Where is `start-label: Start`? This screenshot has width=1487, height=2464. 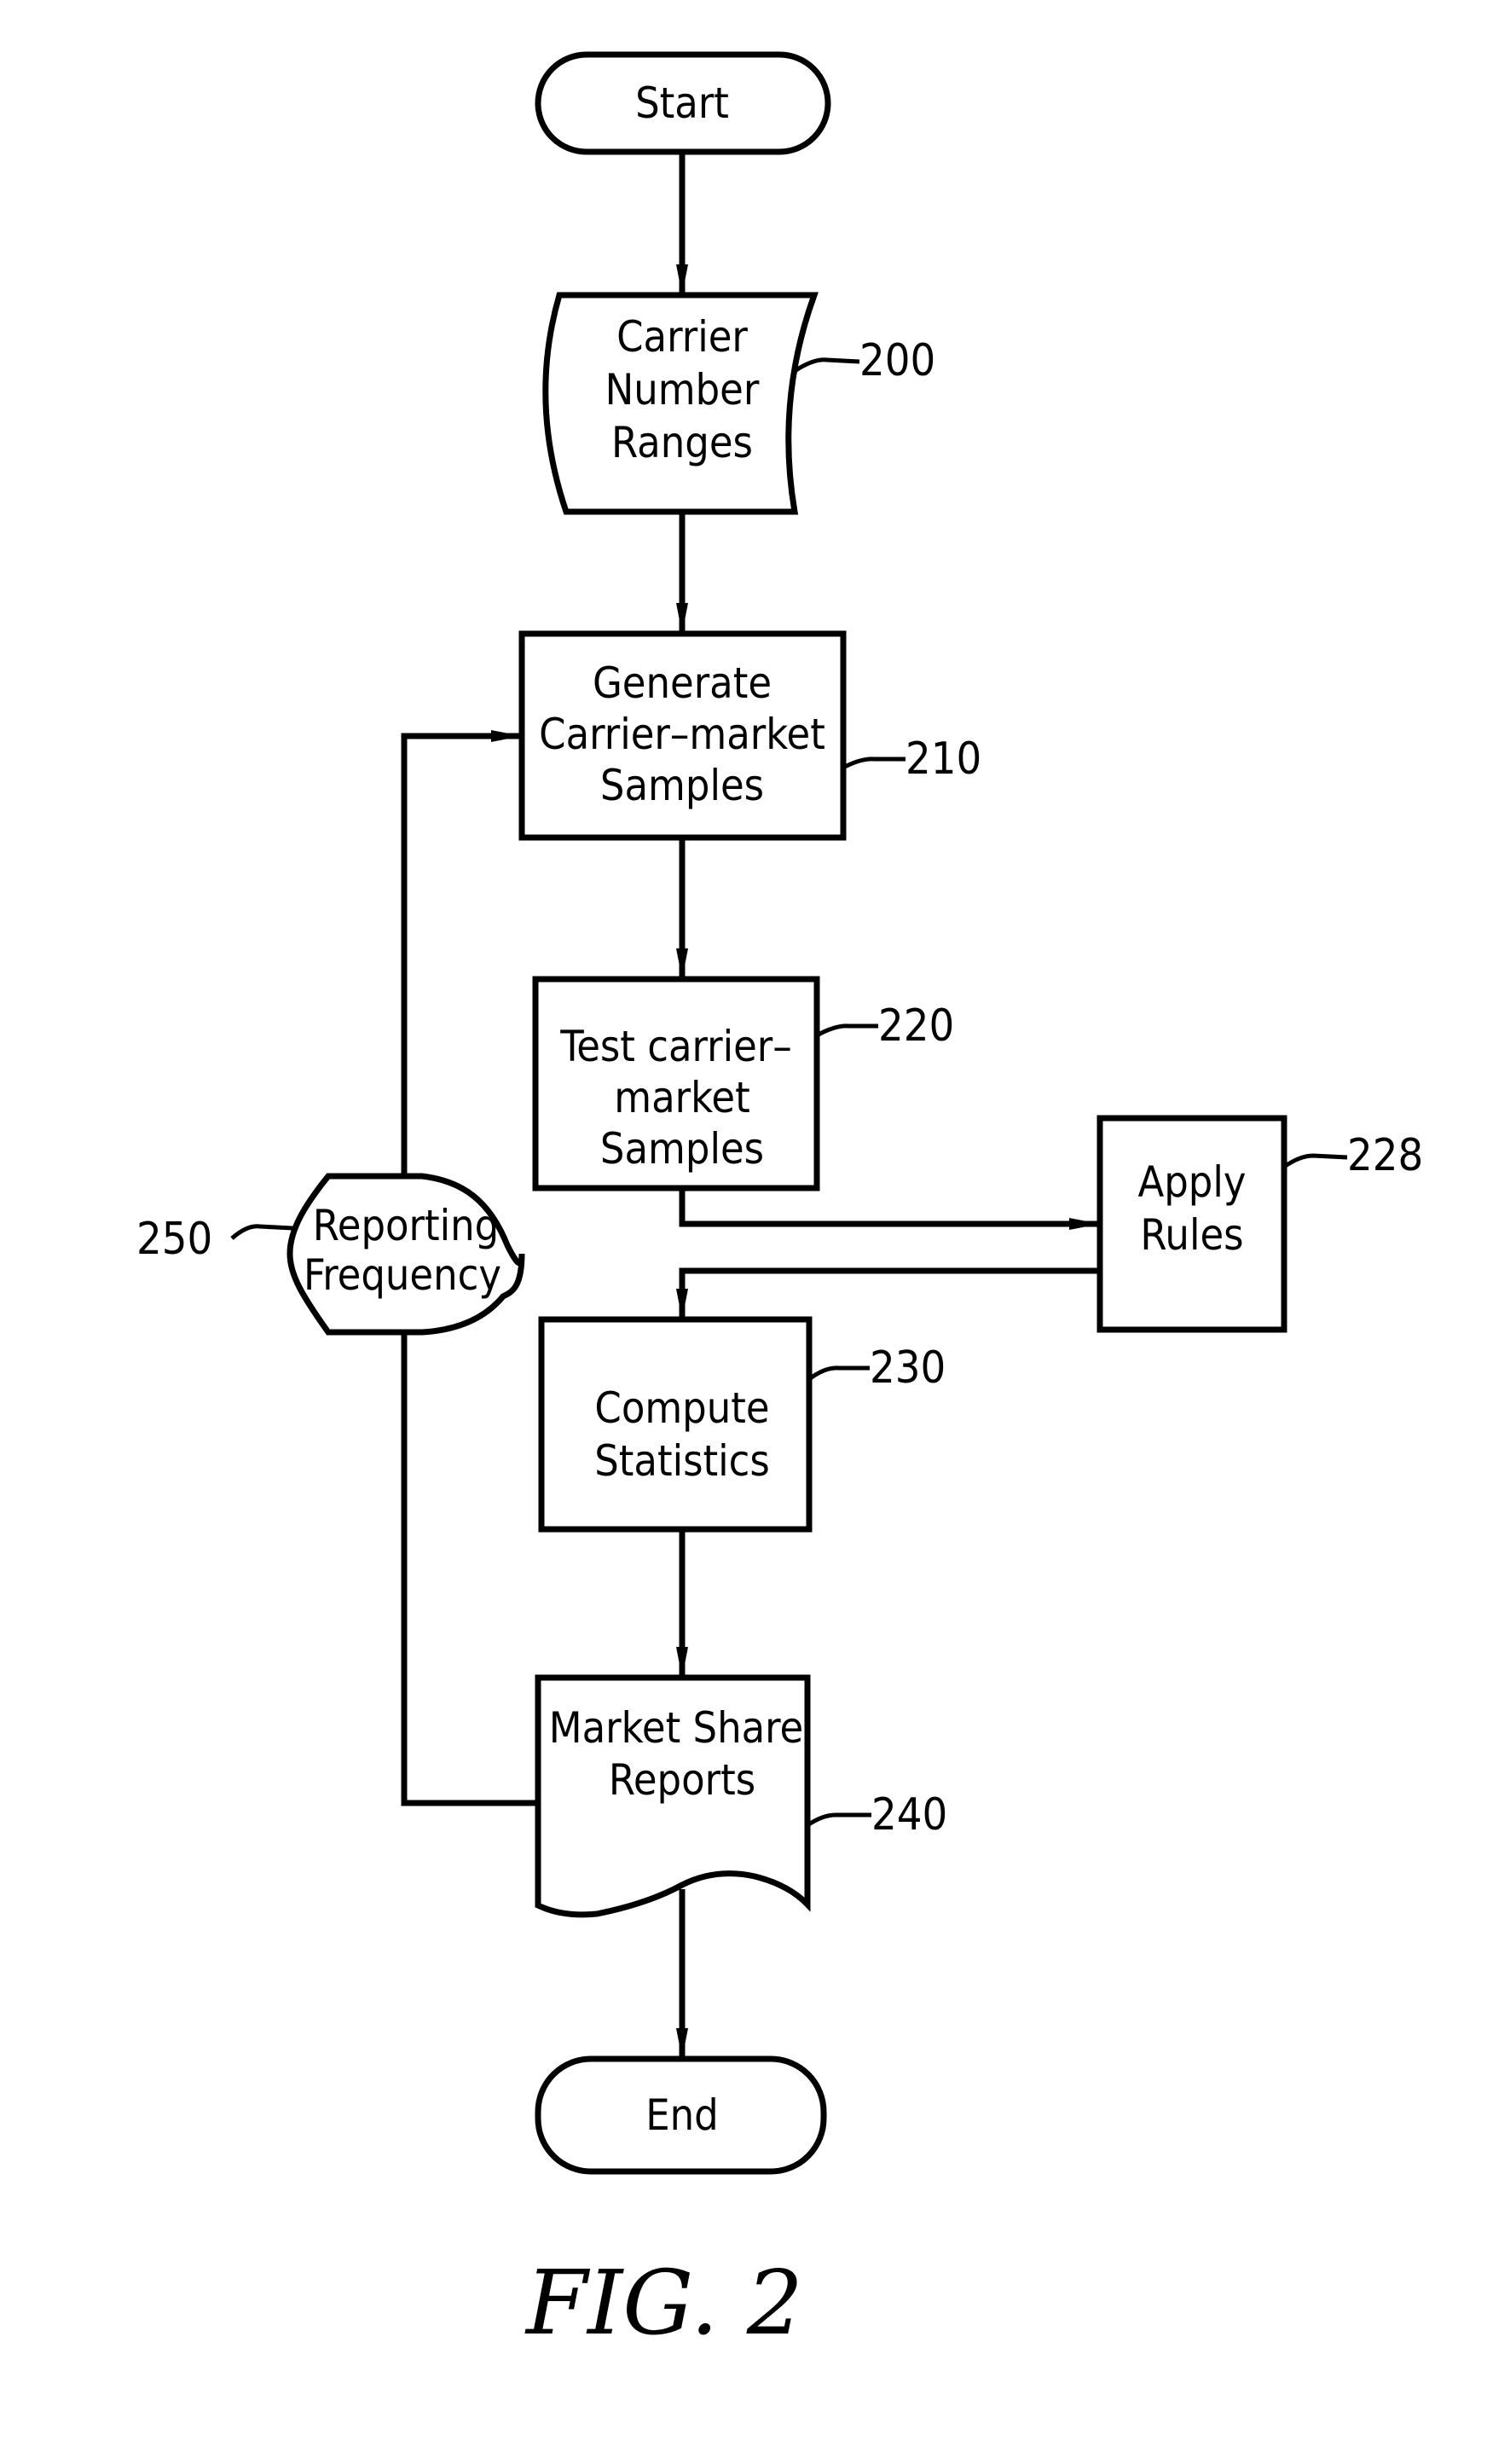
start-label: Start is located at coordinates (682, 103).